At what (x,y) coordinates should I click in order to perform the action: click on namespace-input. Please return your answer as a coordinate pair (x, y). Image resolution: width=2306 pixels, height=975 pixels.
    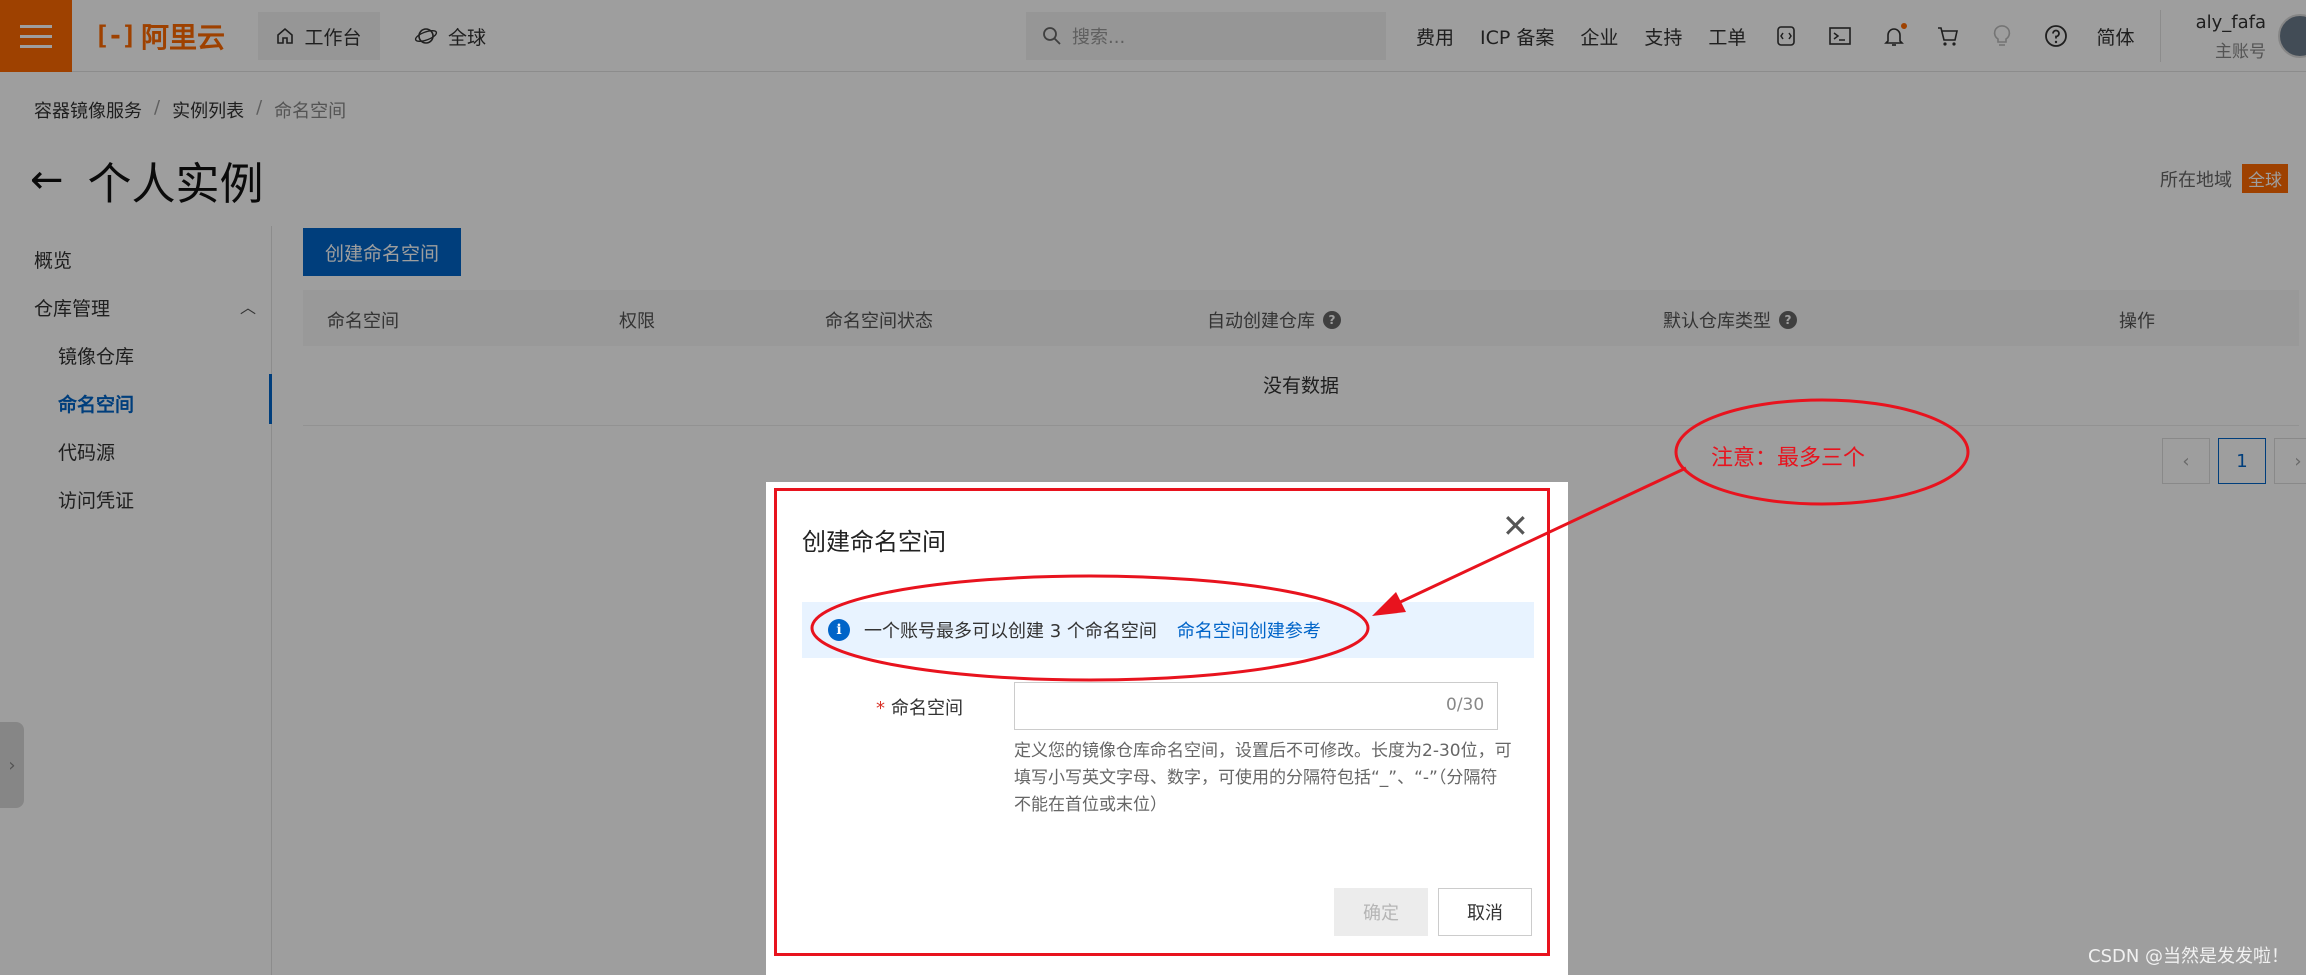
    Looking at the image, I should click on (1256, 706).